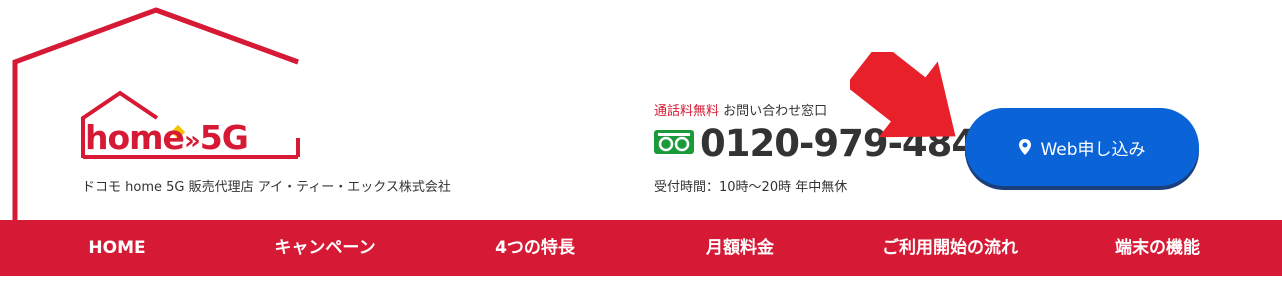 This screenshot has height=300, width=1282. What do you see at coordinates (740, 248) in the screenshot?
I see `nav-item-monthly-fee: 月額料金` at bounding box center [740, 248].